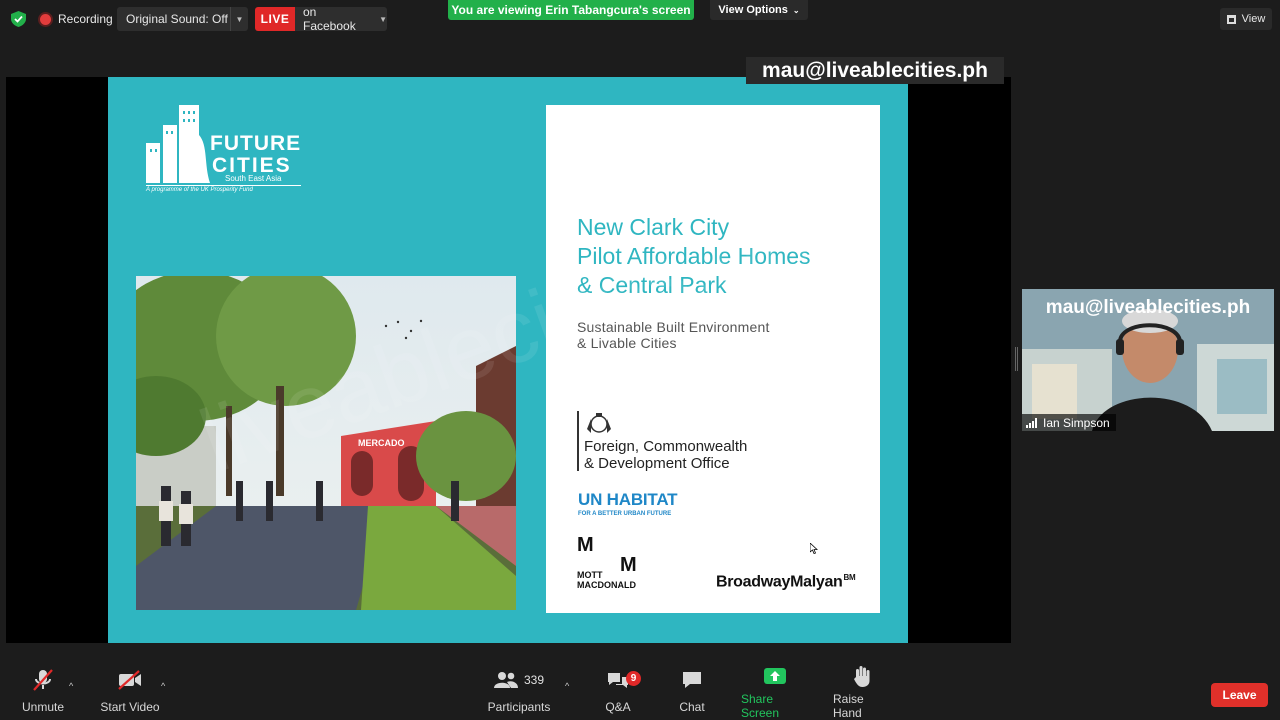 This screenshot has width=1280, height=720. I want to click on mercado-sign: MERCADO, so click(381, 443).